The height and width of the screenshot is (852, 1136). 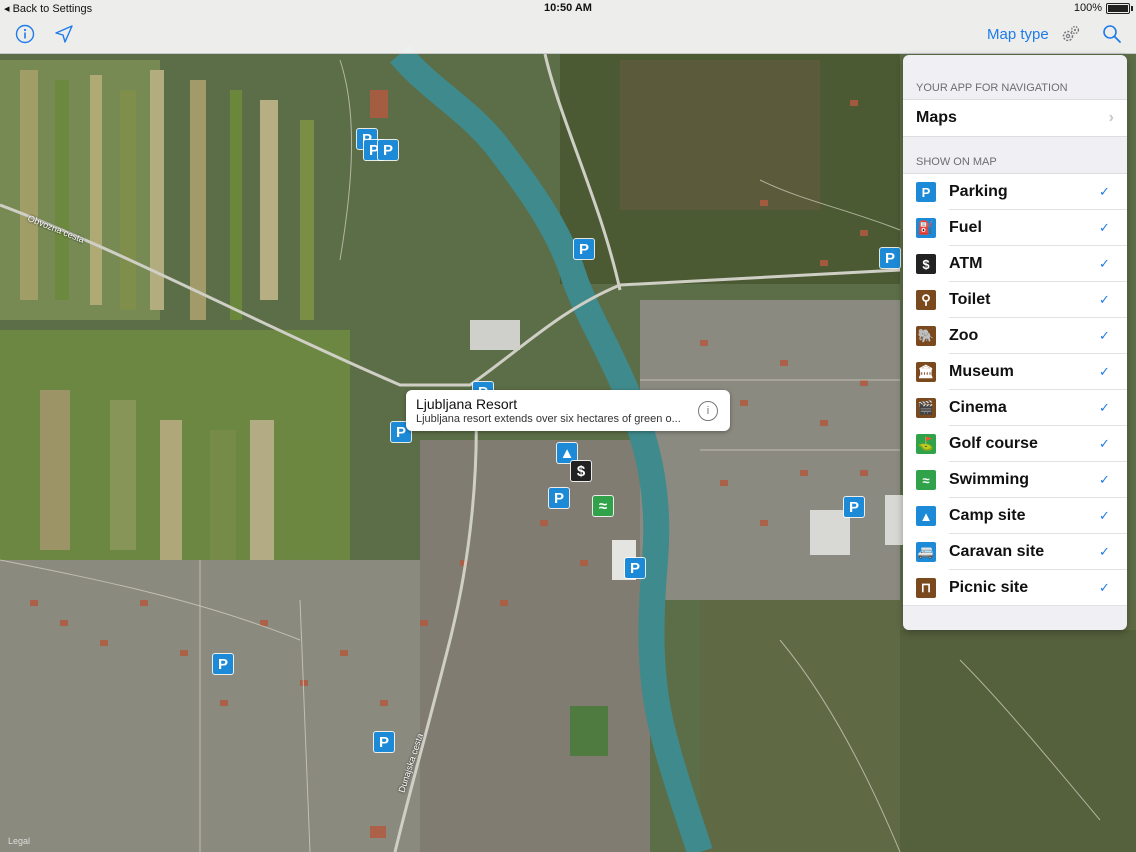 I want to click on show-section-header: SHOW ON MAP, so click(x=956, y=162).